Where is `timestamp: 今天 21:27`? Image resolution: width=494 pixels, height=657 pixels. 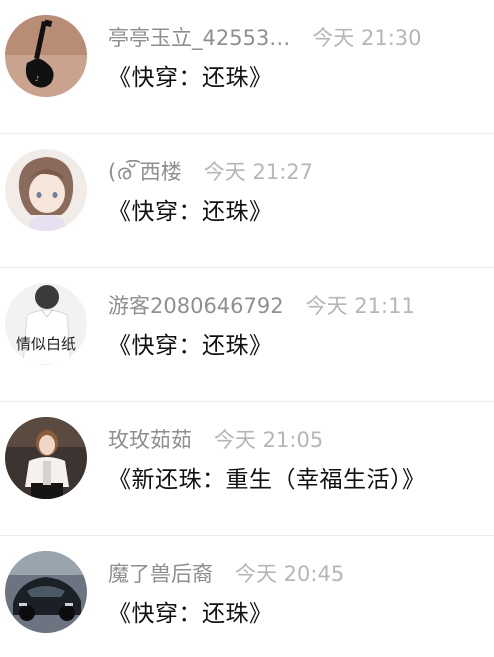
timestamp: 今天 21:27 is located at coordinates (258, 172).